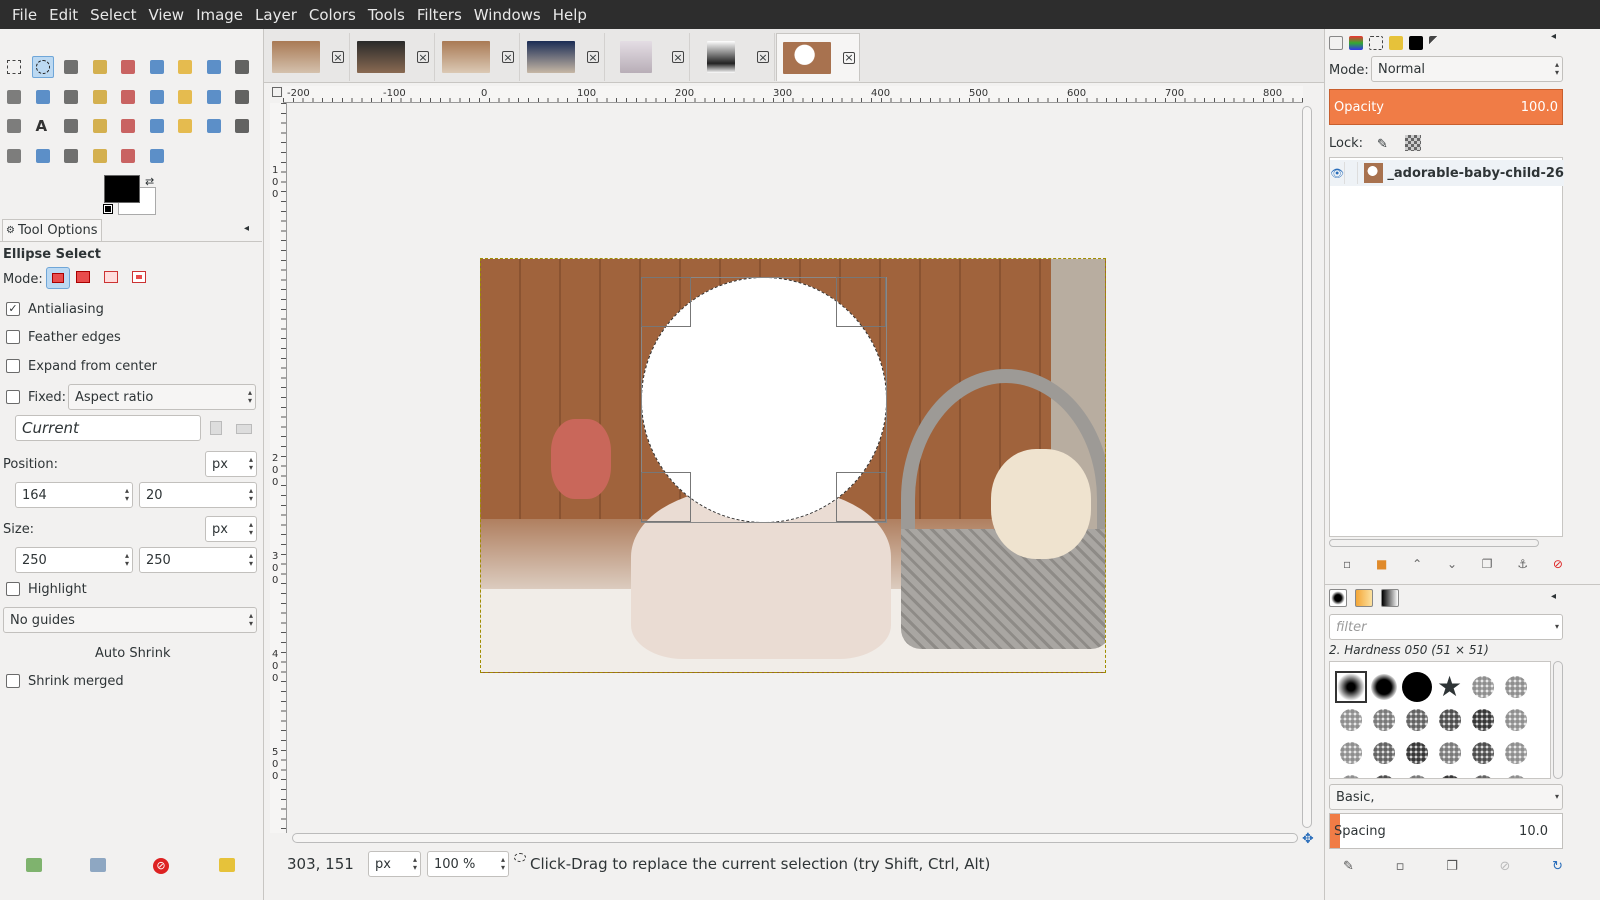  What do you see at coordinates (74, 560) in the screenshot?
I see `size-width-input: 250 ▴ ▾` at bounding box center [74, 560].